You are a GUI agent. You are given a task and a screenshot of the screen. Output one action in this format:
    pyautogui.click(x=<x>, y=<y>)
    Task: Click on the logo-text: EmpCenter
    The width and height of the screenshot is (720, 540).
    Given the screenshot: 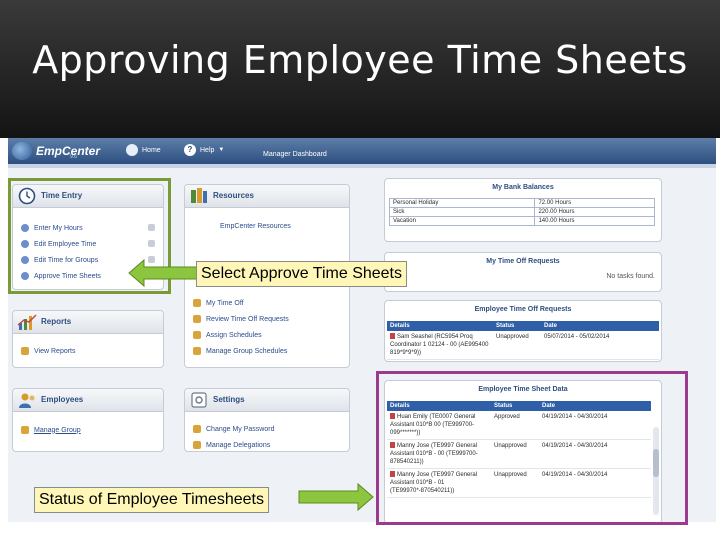 What is the action you would take?
    pyautogui.click(x=68, y=151)
    